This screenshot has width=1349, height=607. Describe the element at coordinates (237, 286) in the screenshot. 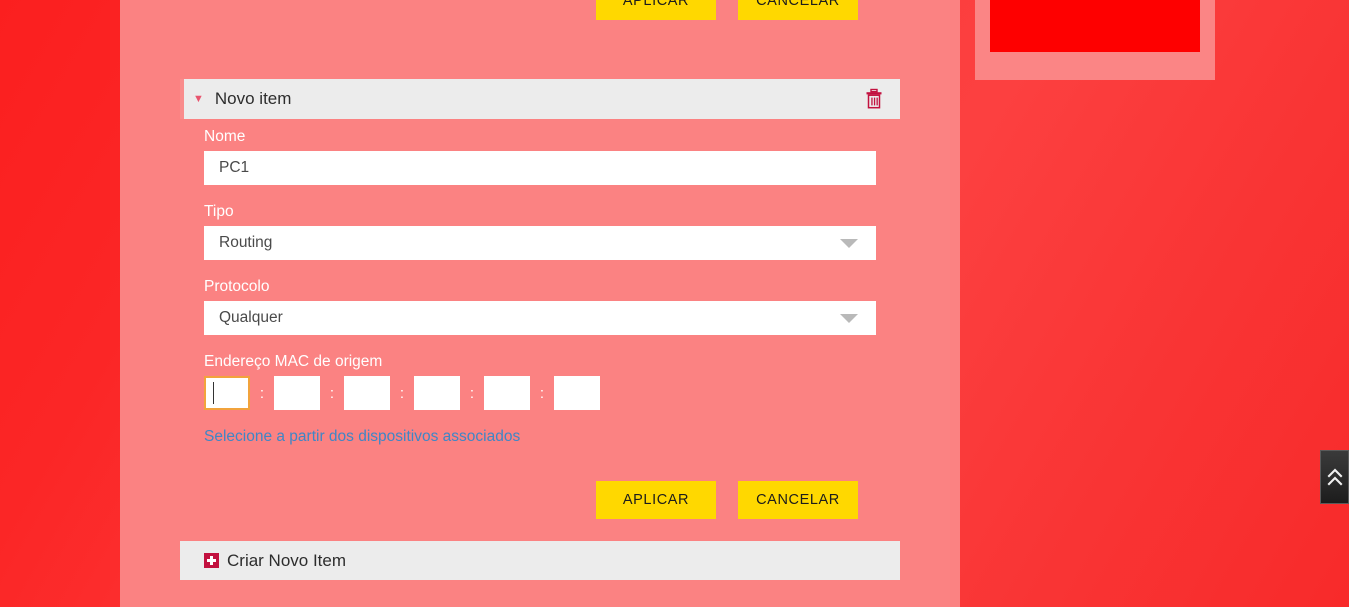

I see `label-protocolo: Protocolo` at that location.